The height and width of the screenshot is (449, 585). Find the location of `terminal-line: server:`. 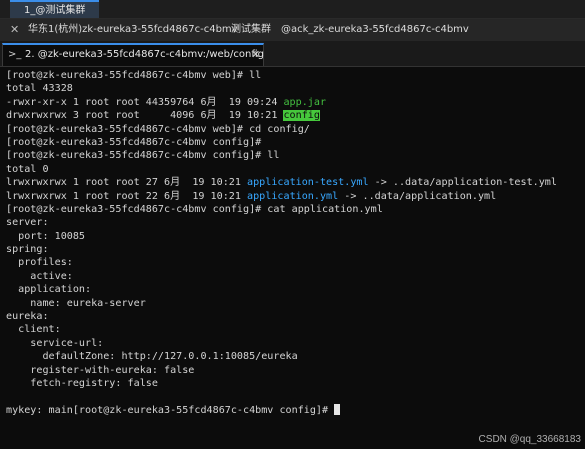

terminal-line: server: is located at coordinates (27, 223).